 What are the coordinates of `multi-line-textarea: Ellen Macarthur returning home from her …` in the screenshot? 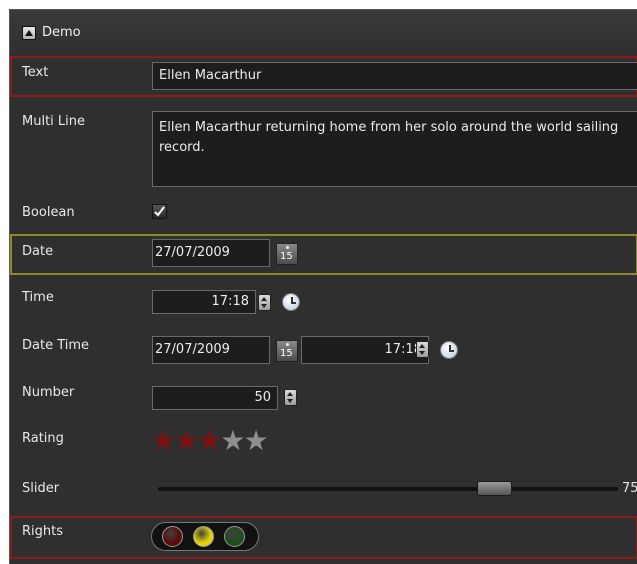 It's located at (394, 149).